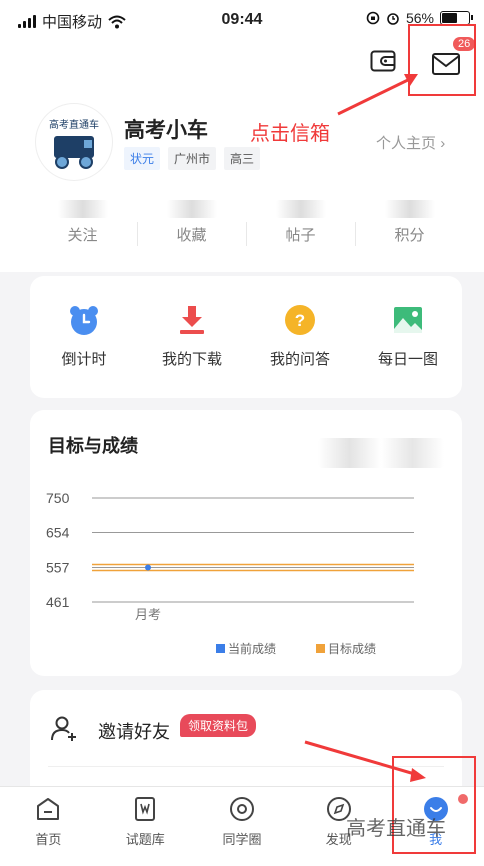 This screenshot has height=866, width=484. What do you see at coordinates (58, 498) in the screenshot?
I see `y-tick-label: 750` at bounding box center [58, 498].